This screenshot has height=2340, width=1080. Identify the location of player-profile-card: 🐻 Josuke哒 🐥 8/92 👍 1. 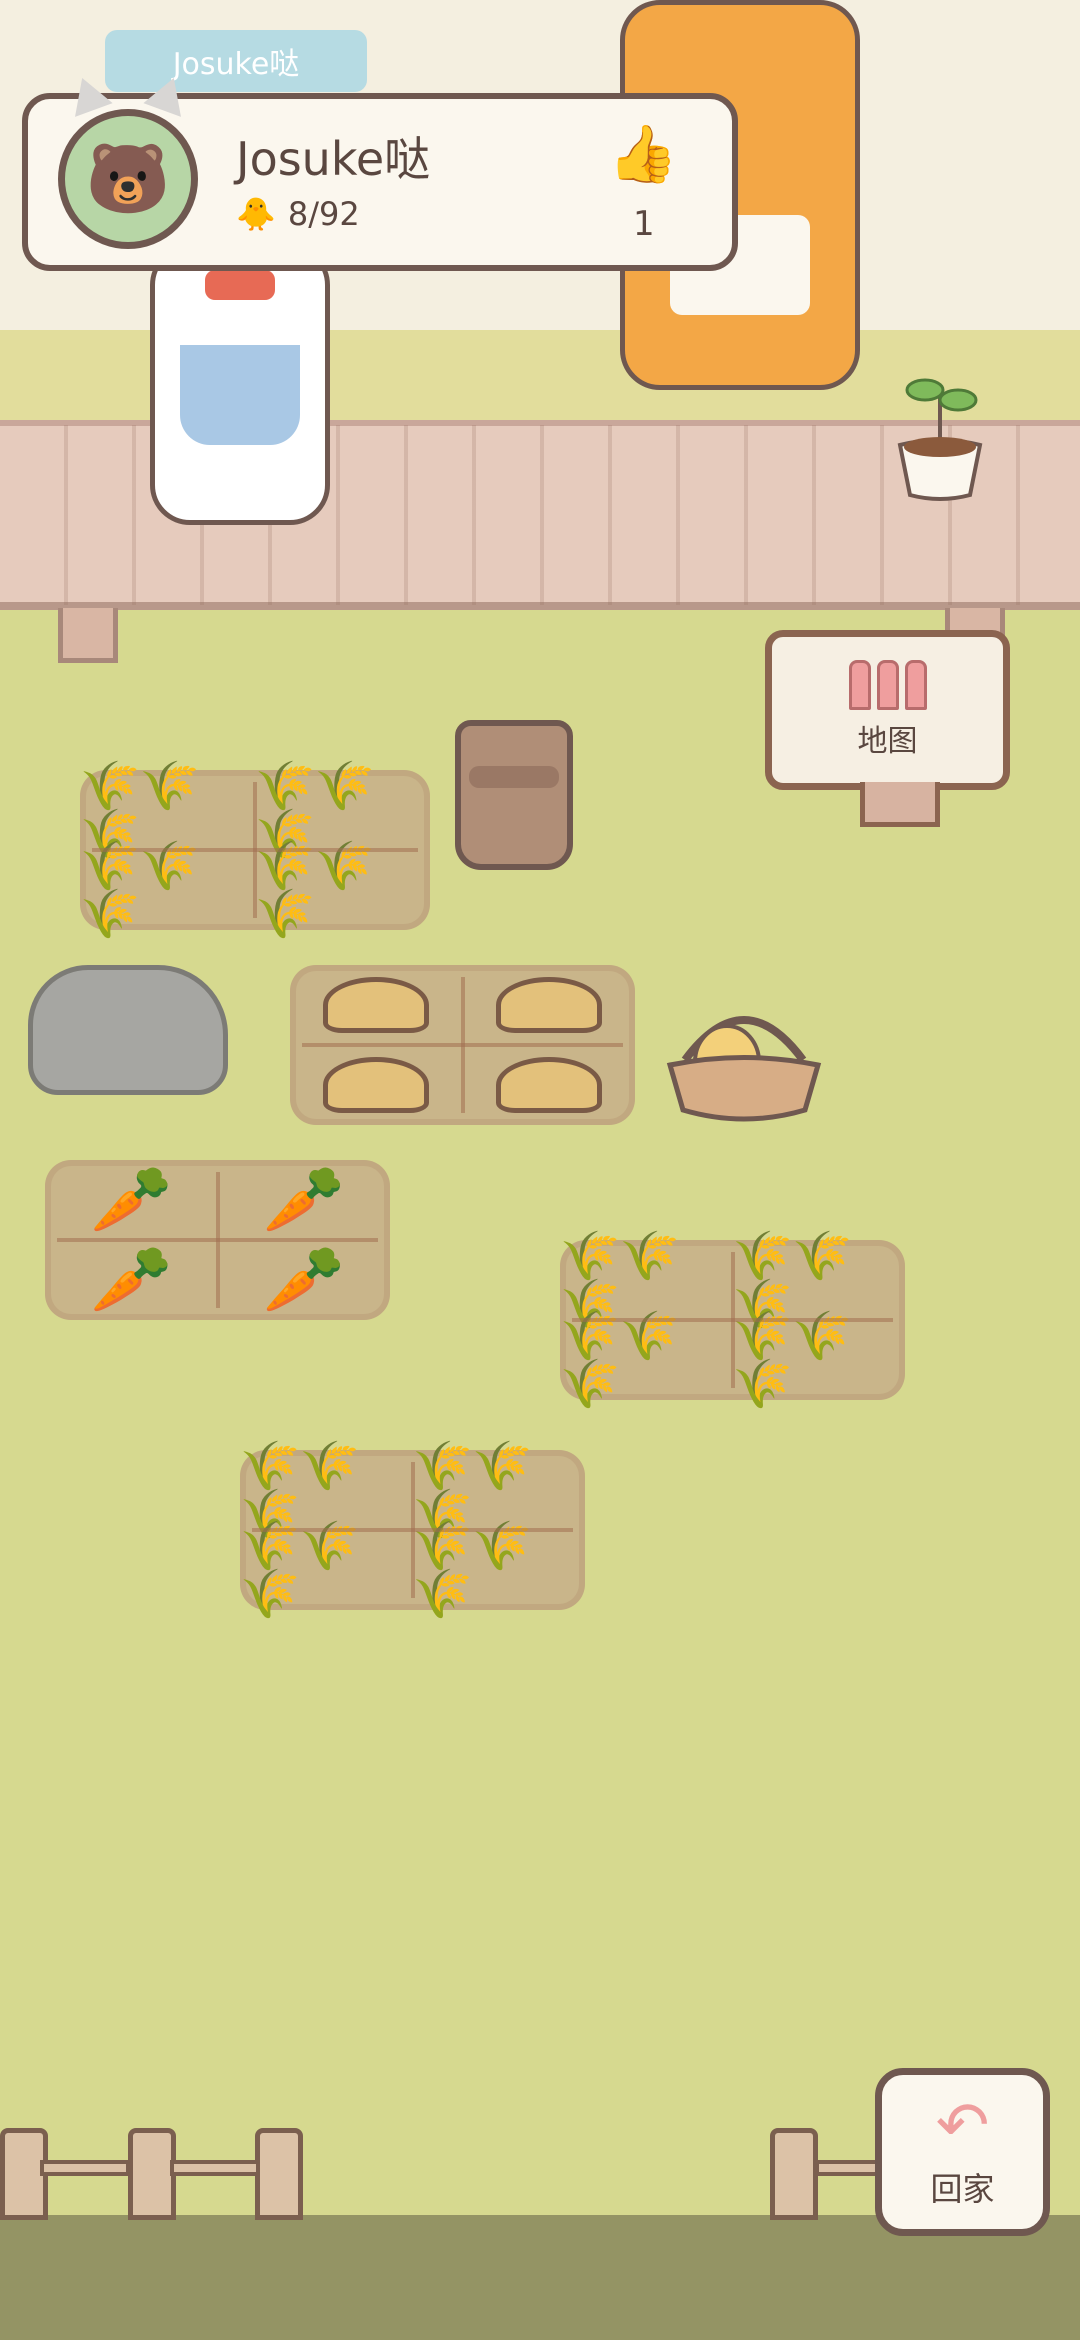
(380, 171).